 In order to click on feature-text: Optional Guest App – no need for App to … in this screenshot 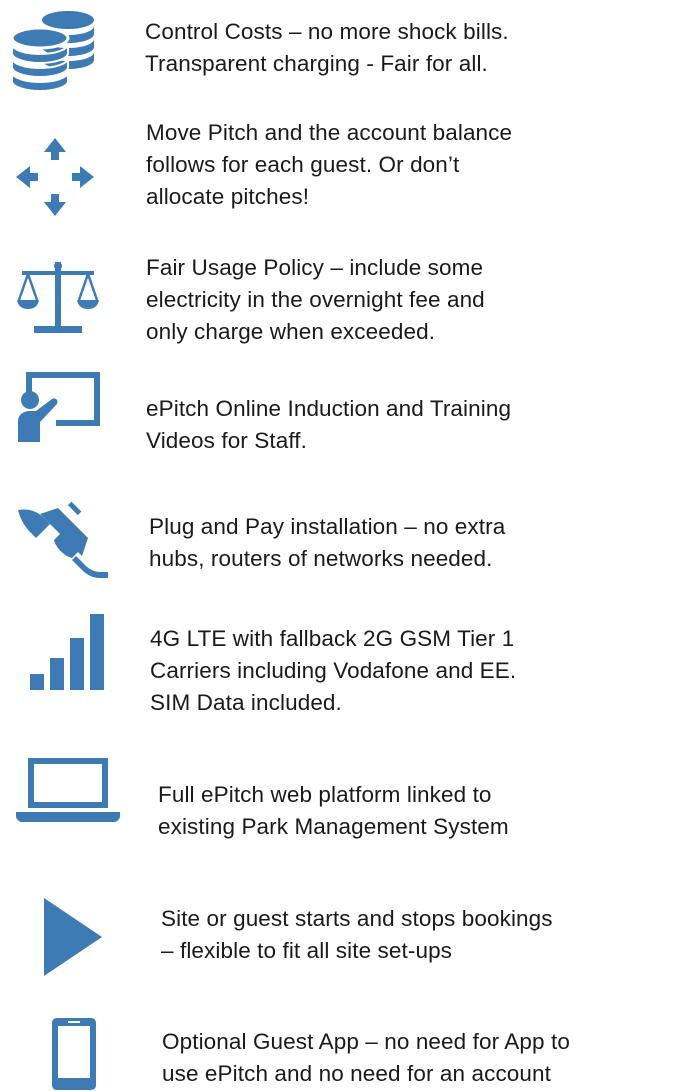, I will do `click(366, 1058)`.